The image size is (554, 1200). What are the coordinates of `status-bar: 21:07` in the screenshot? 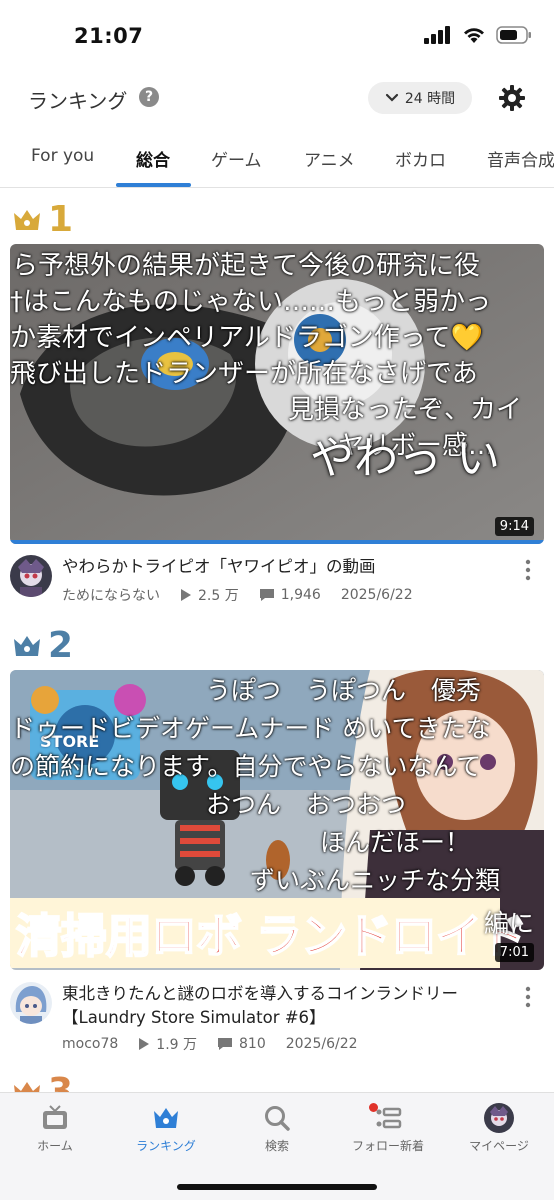 It's located at (277, 37).